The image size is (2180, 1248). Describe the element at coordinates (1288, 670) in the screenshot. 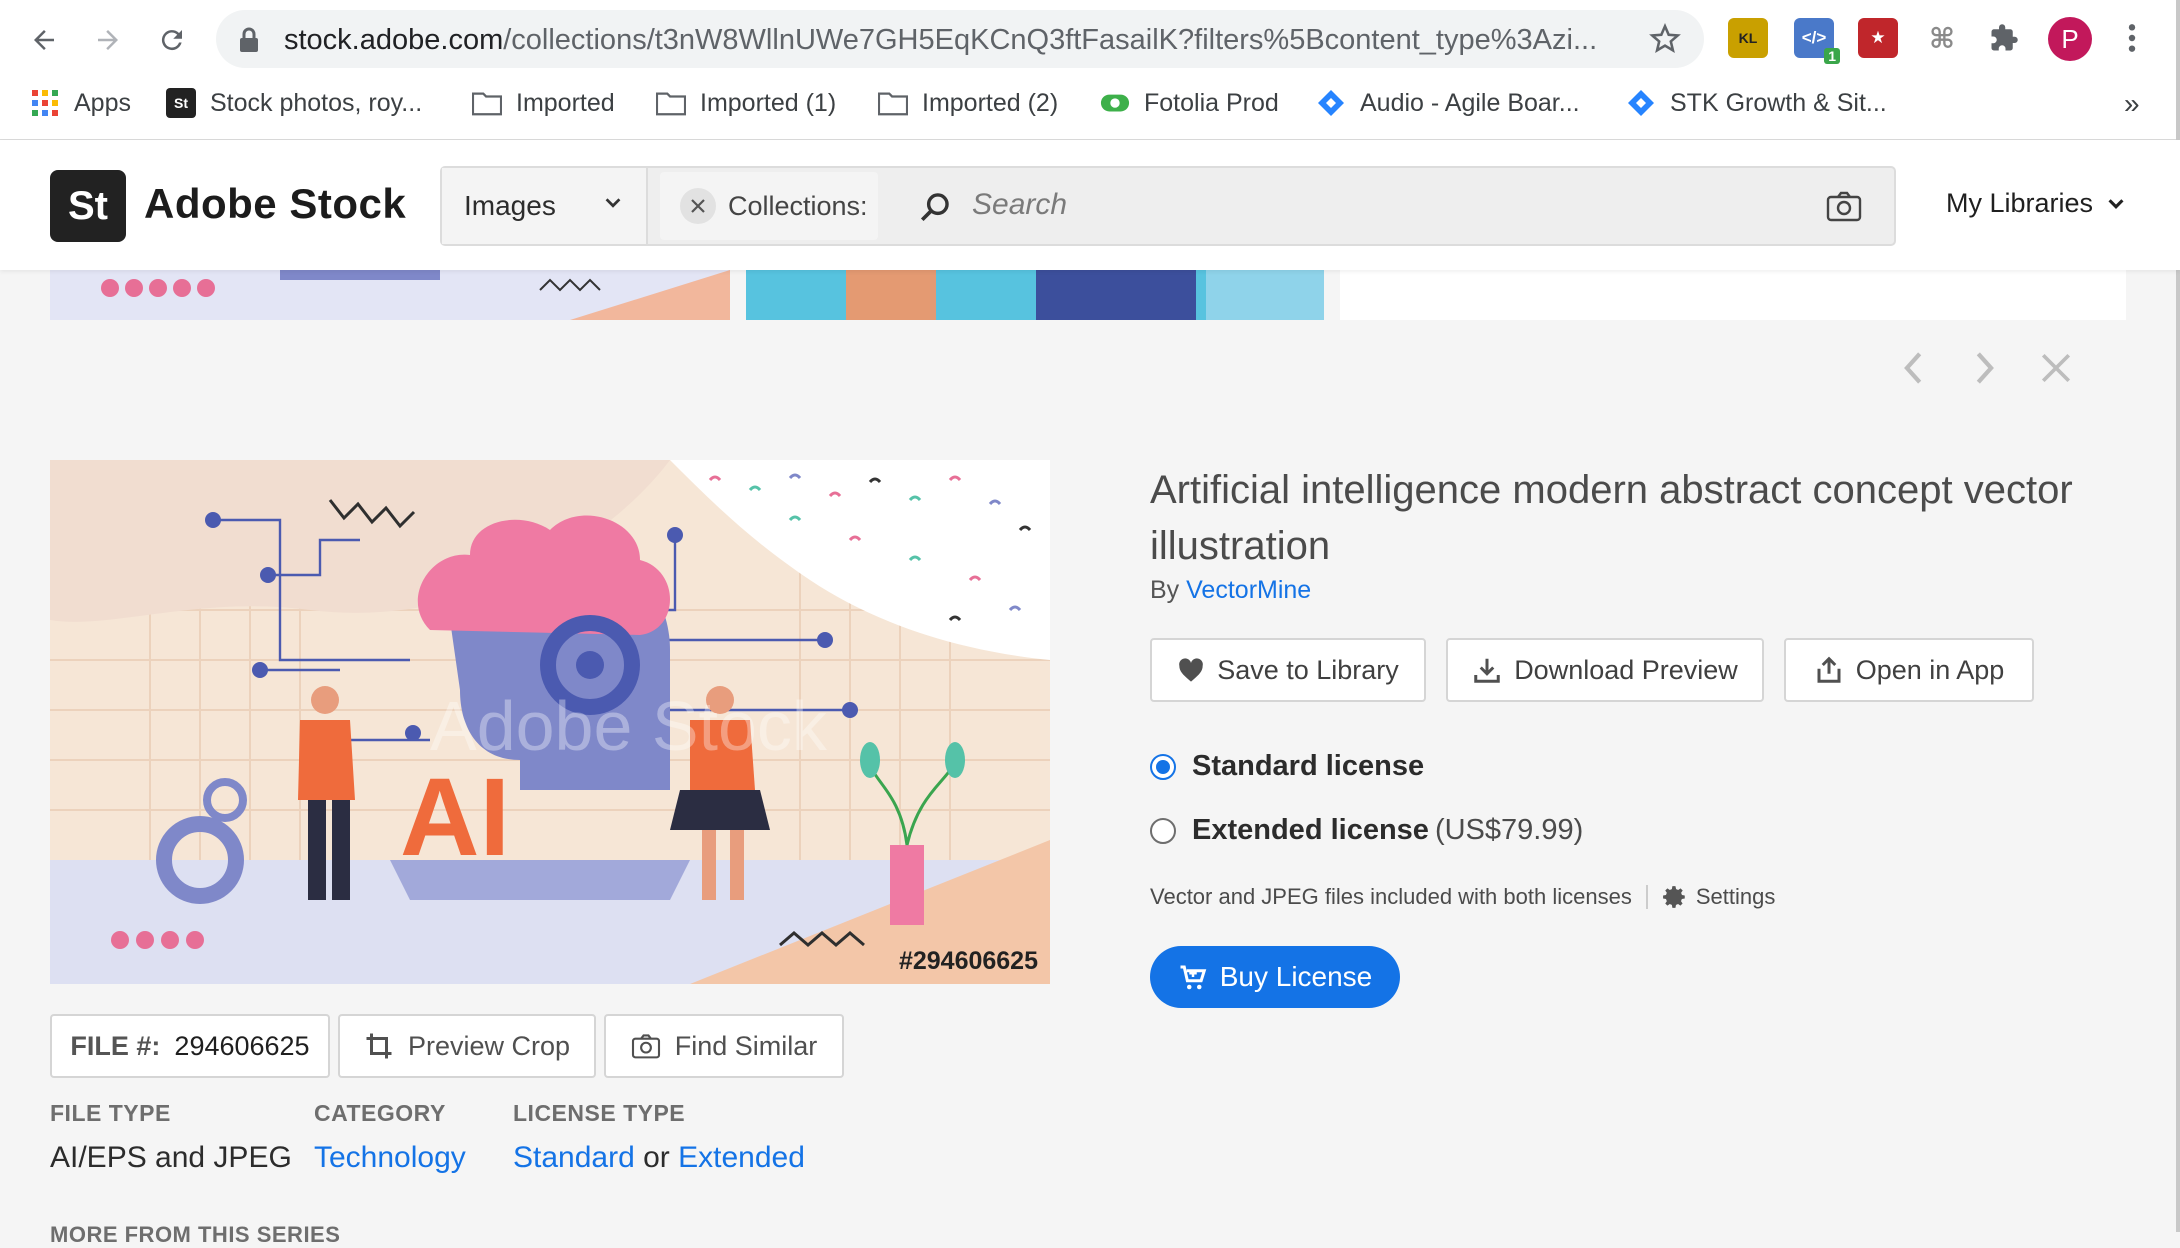

I see `save-to-library-button: Save to Library` at that location.